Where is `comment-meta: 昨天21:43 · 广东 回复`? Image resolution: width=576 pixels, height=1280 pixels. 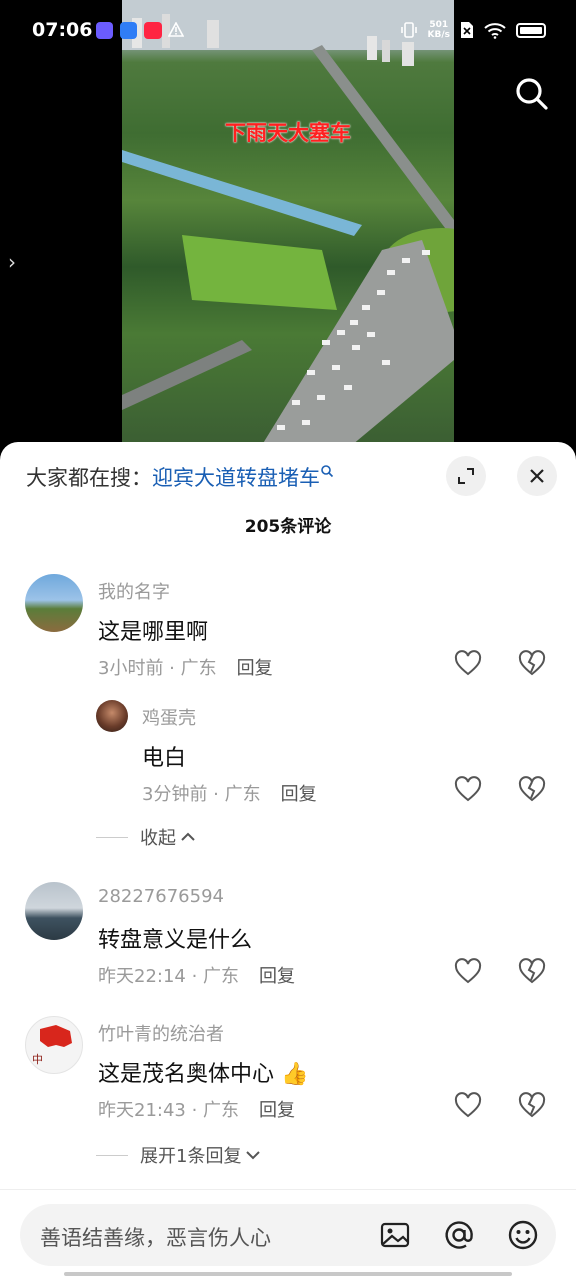 comment-meta: 昨天21:43 · 广东 回复 is located at coordinates (196, 1109).